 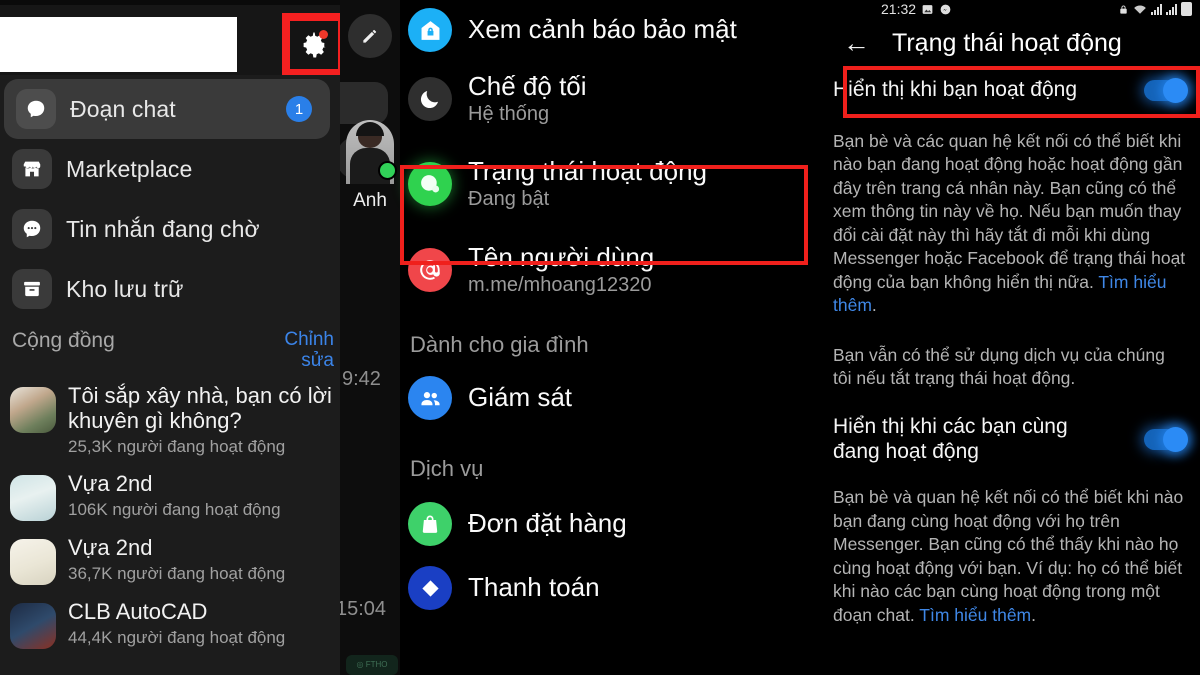 I want to click on avatar-label: Anh, so click(x=370, y=200).